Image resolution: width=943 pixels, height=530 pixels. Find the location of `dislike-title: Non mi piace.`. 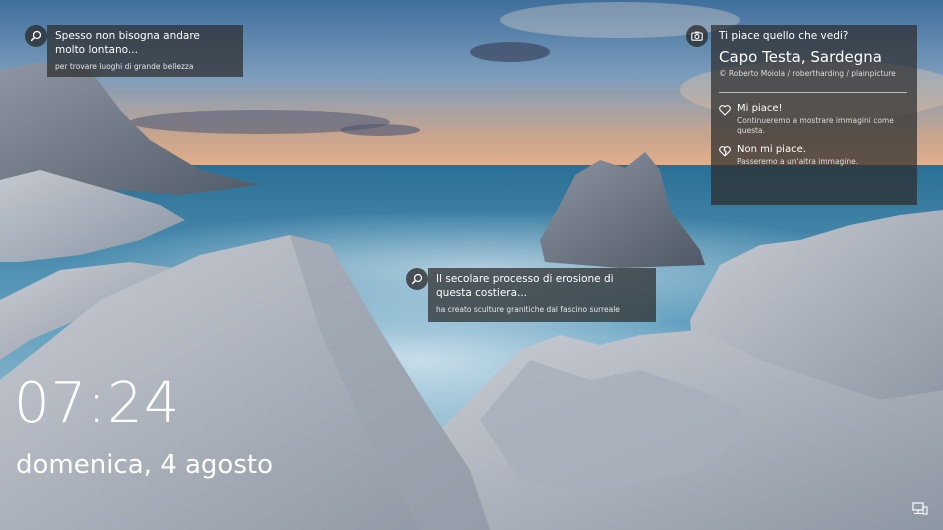

dislike-title: Non mi piace. is located at coordinates (771, 149).